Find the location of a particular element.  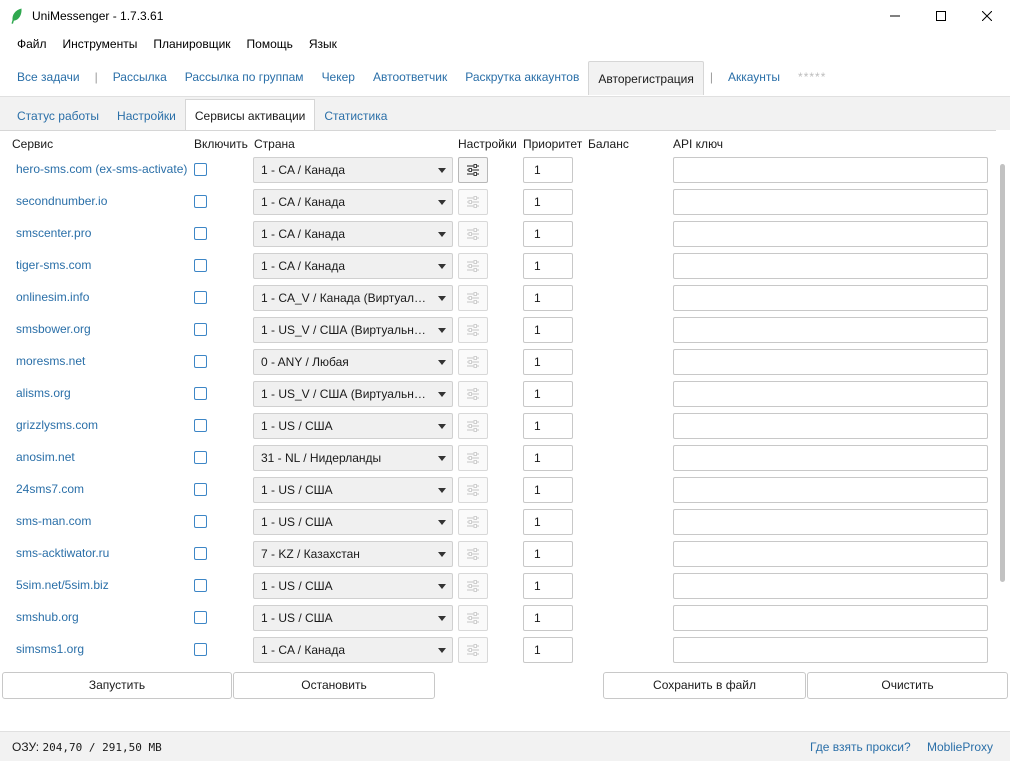

service-name-link: smscenter.pro is located at coordinates (53, 233).